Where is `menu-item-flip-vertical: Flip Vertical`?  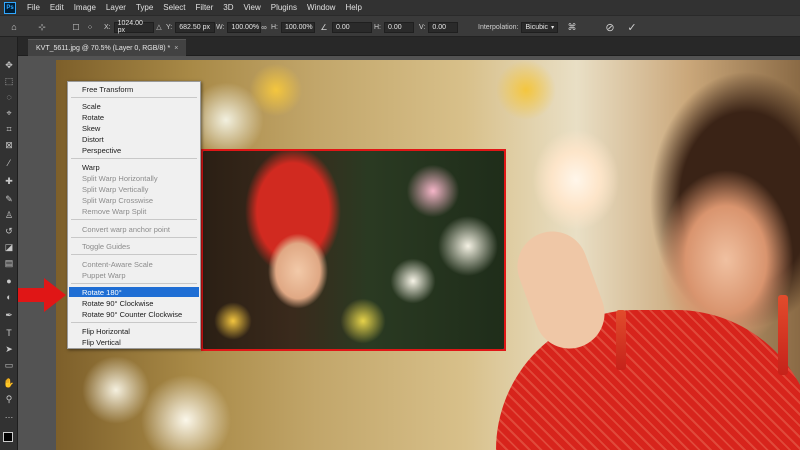
menu-item-flip-vertical: Flip Vertical is located at coordinates (134, 342).